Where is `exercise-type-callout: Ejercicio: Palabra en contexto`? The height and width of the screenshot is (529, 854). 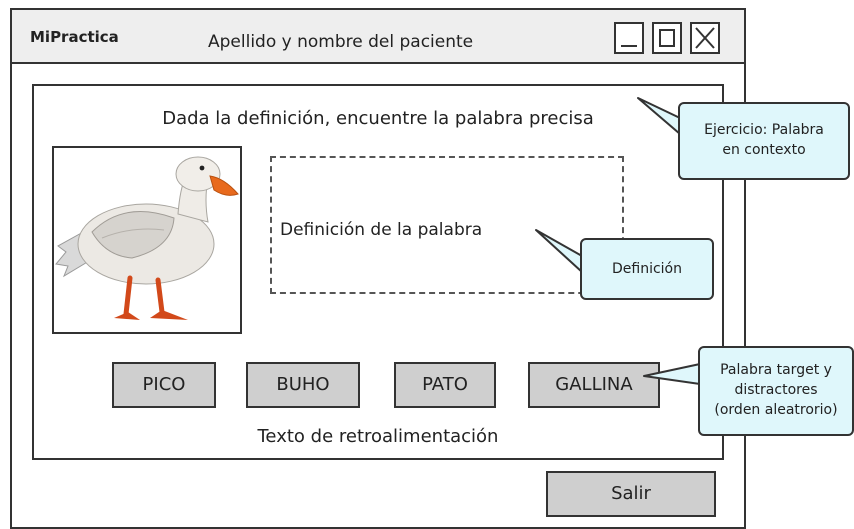
exercise-type-callout: Ejercicio: Palabra en contexto is located at coordinates (764, 141).